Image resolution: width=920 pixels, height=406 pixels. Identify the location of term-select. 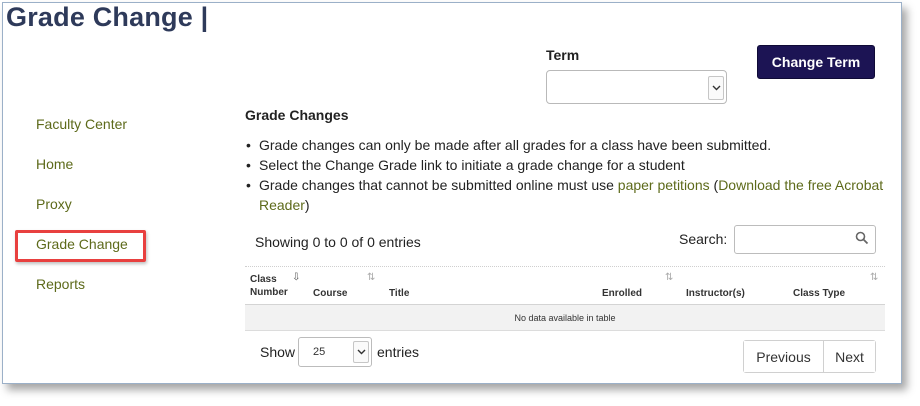
(636, 87).